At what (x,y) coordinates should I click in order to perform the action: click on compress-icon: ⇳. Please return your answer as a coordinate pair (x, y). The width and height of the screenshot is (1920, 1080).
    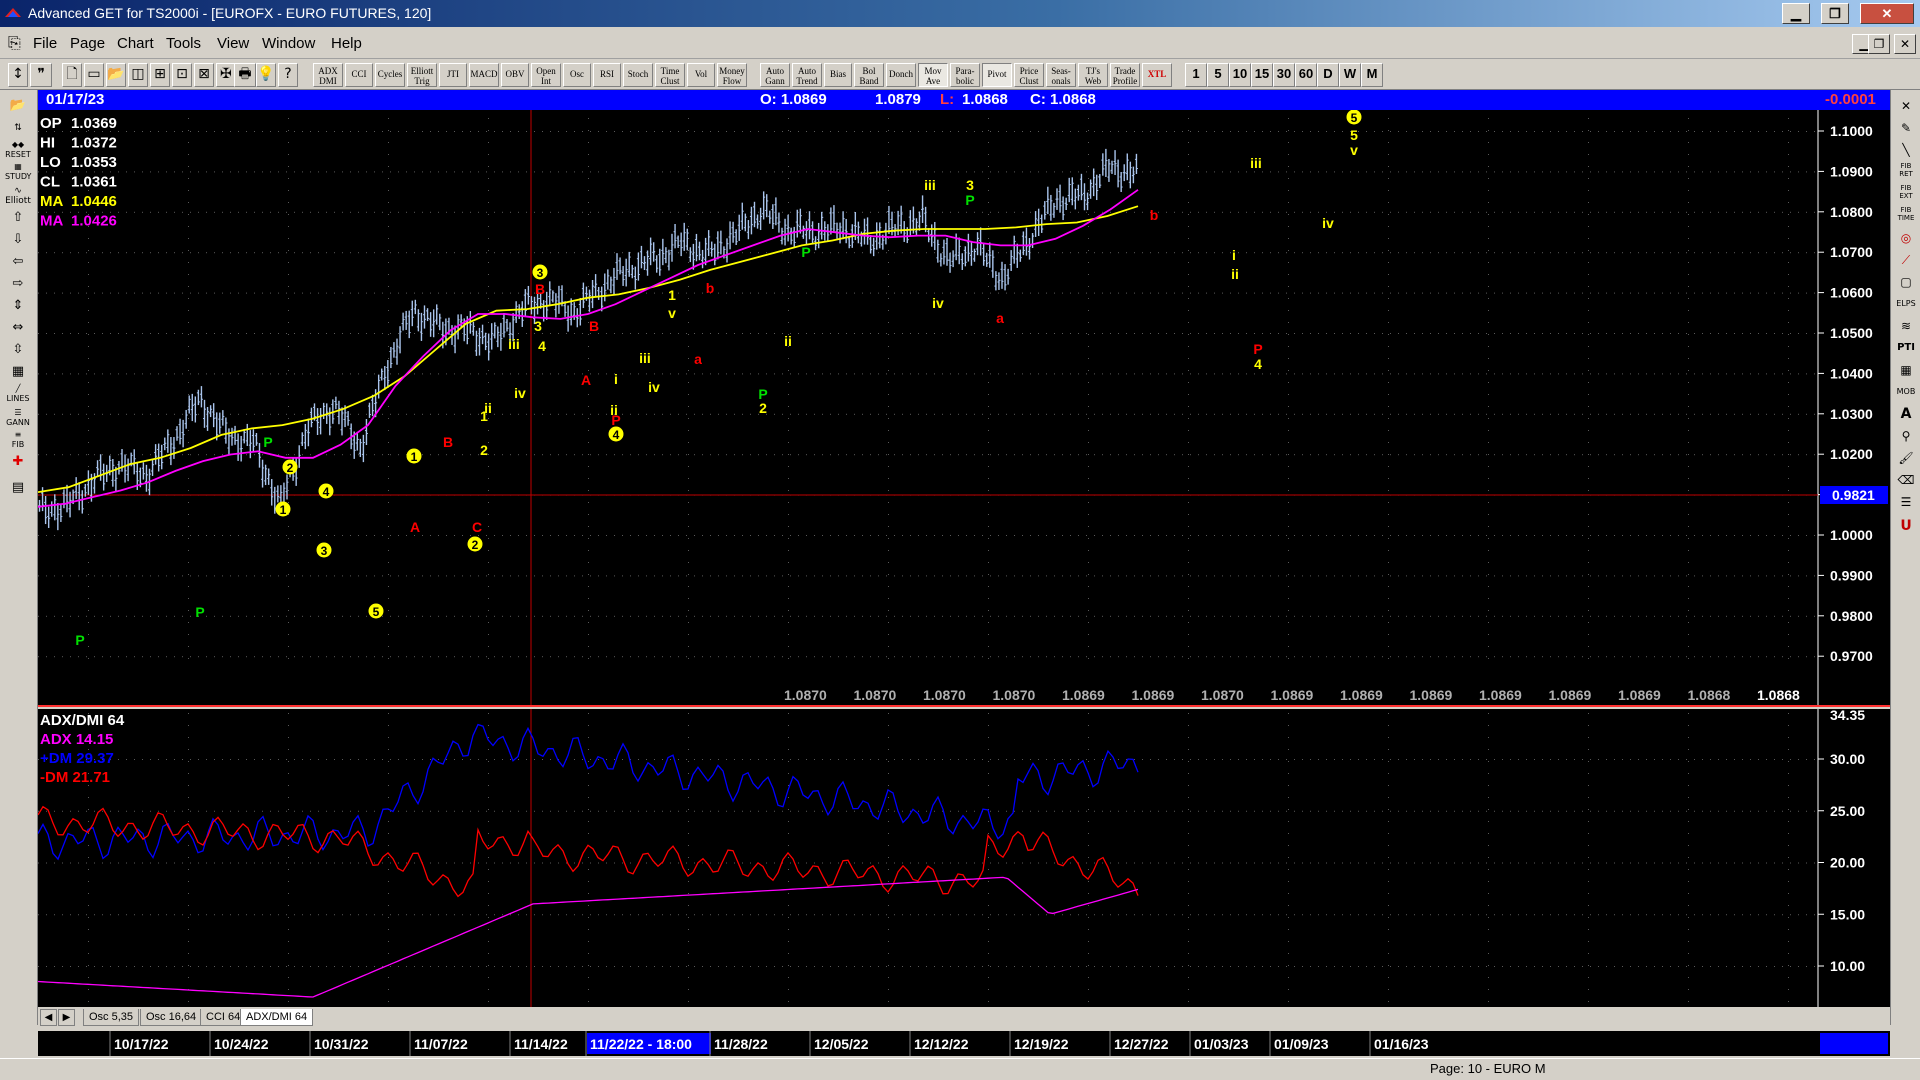
    Looking at the image, I should click on (18, 350).